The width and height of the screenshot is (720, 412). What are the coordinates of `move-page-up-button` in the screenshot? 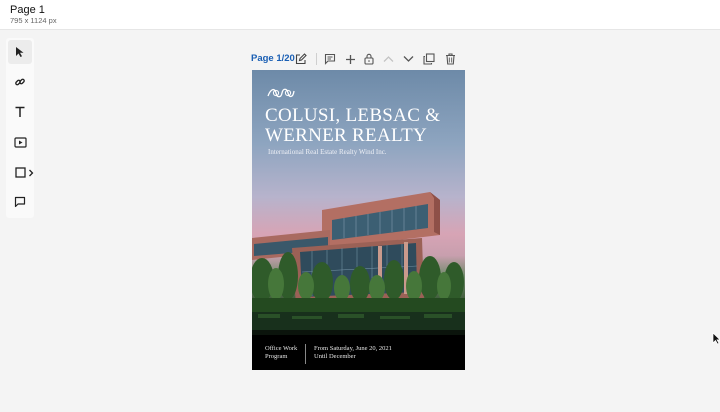 It's located at (388, 59).